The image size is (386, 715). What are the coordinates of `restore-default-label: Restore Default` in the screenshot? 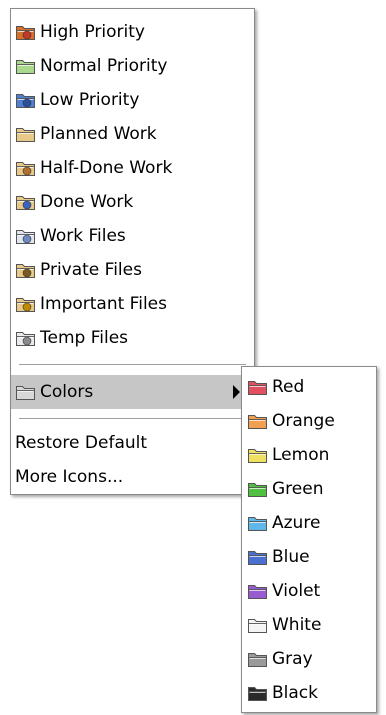 It's located at (81, 443).